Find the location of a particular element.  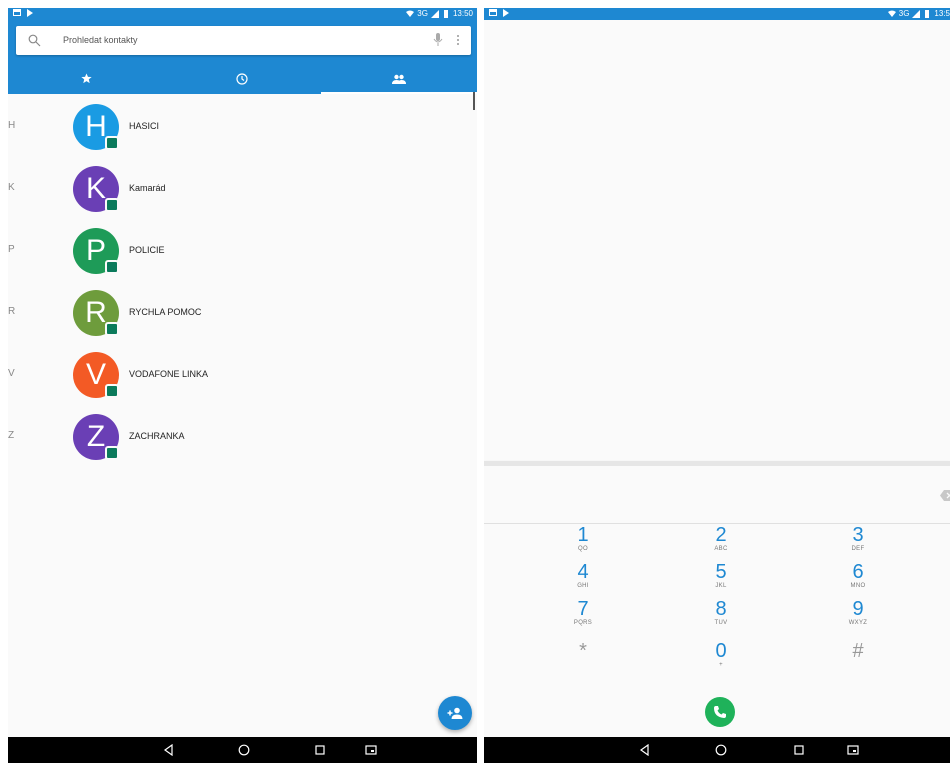

contact-row: P P POLICIE is located at coordinates (242, 249).